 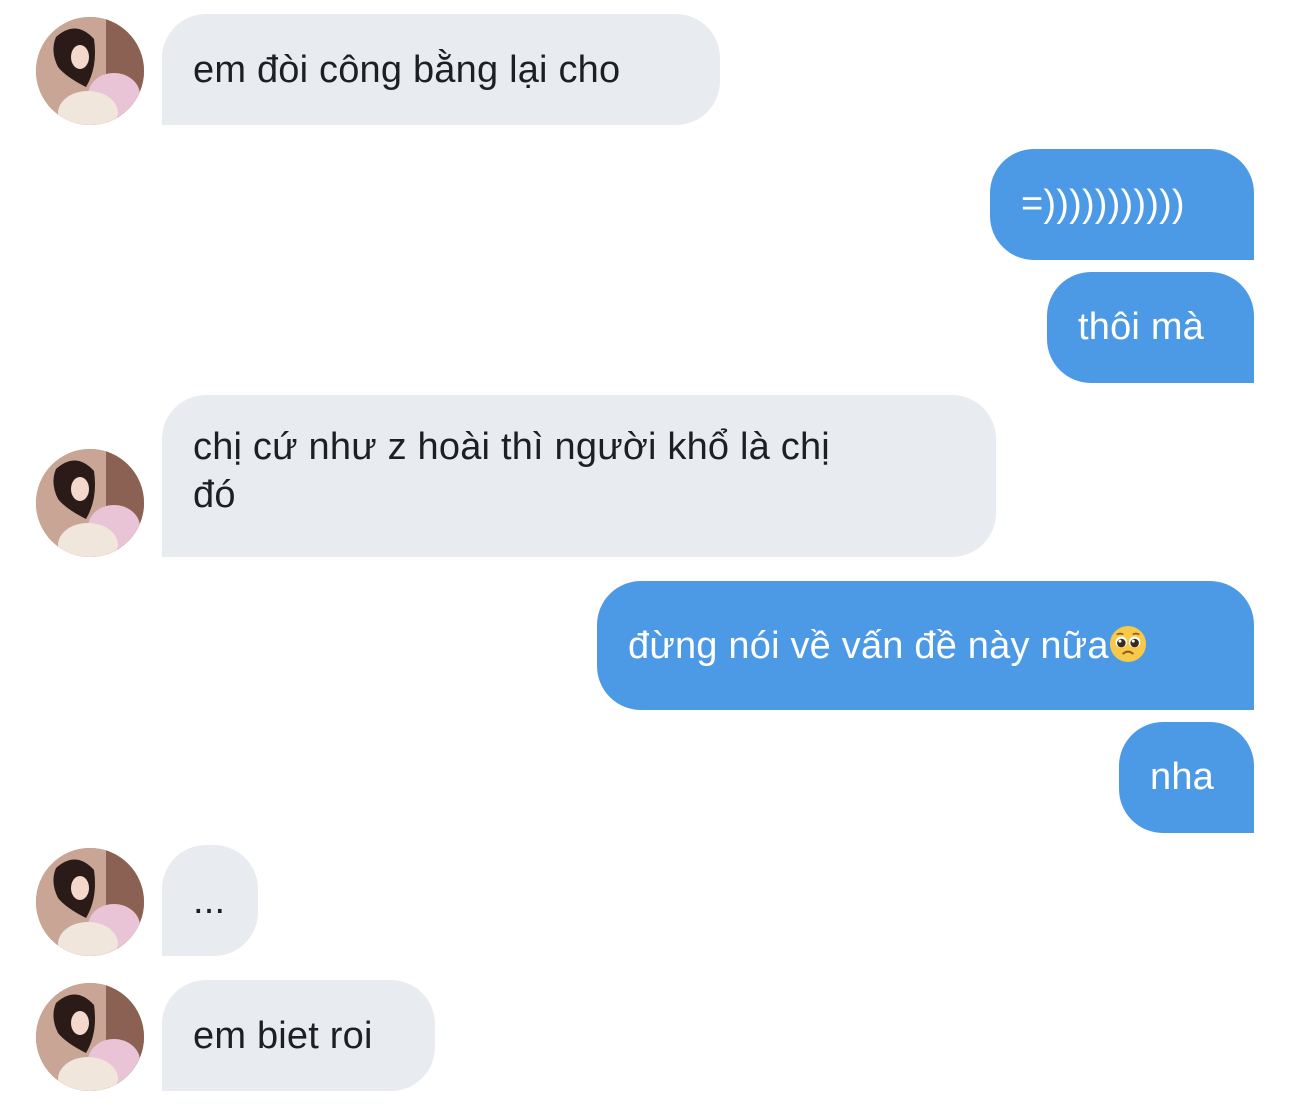 I want to click on message-text: thôi mà, so click(x=1141, y=327).